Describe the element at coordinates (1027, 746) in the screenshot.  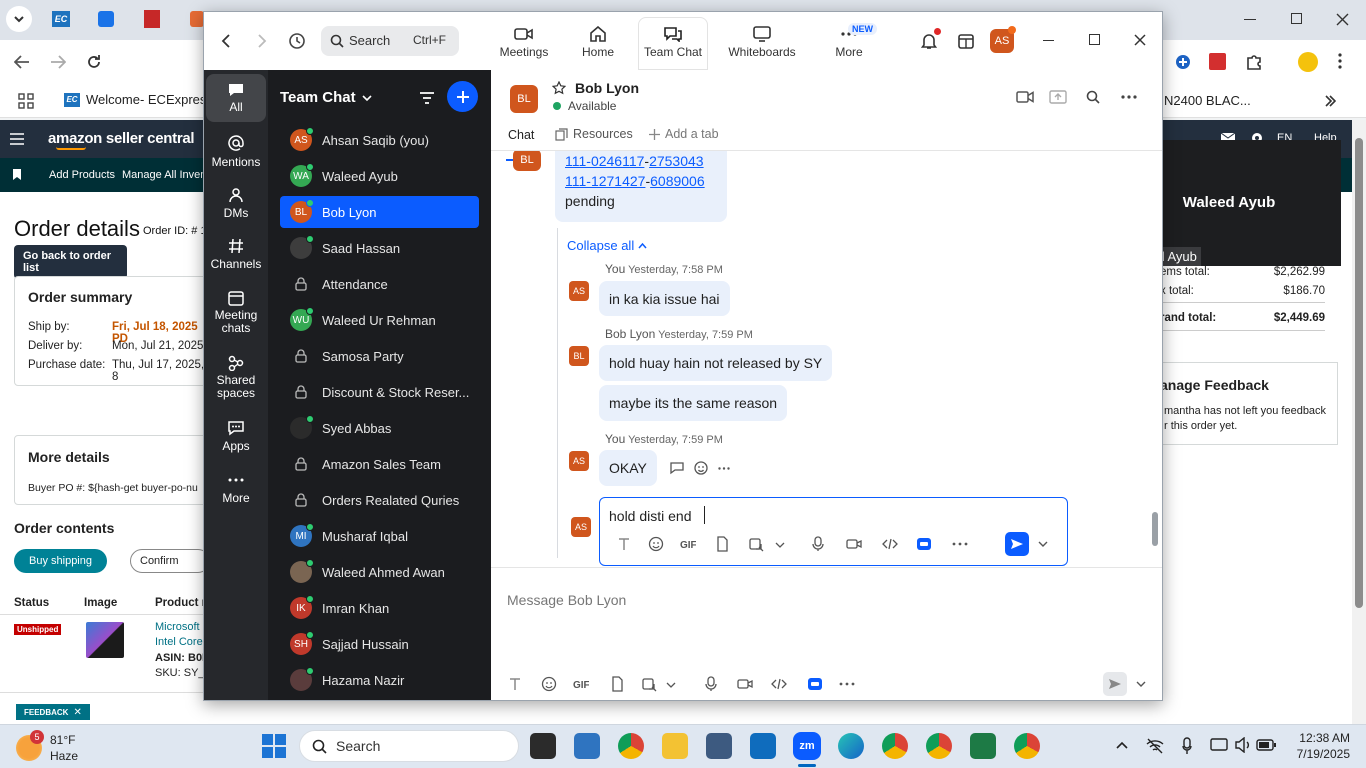
I see `chrome-profile-icon` at that location.